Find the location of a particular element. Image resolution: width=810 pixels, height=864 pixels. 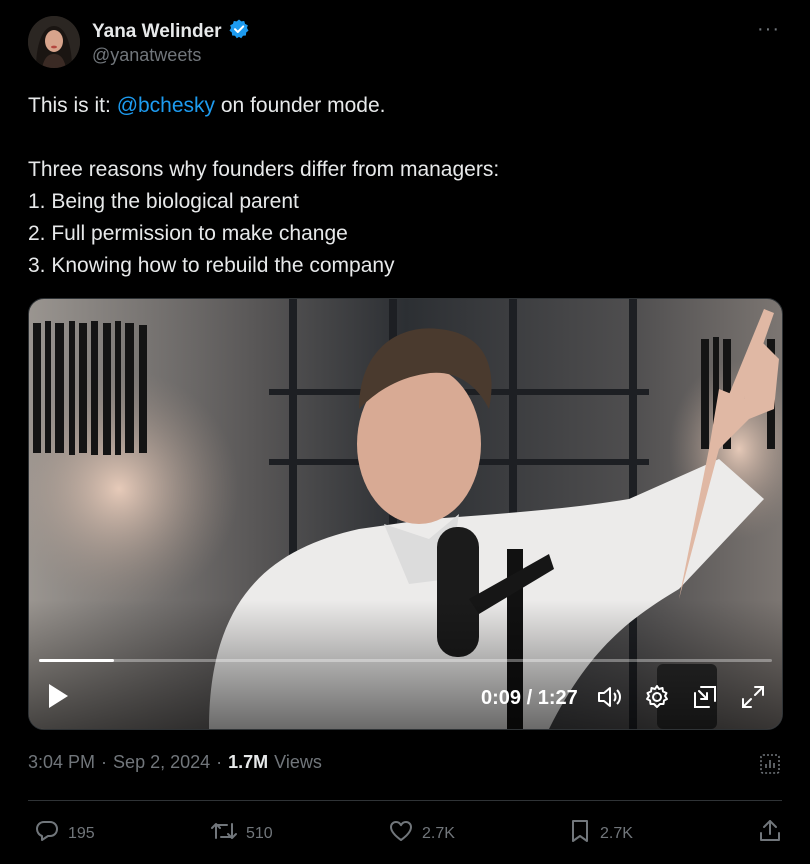

video-time: 0:09 / 1:27 is located at coordinates (529, 698).